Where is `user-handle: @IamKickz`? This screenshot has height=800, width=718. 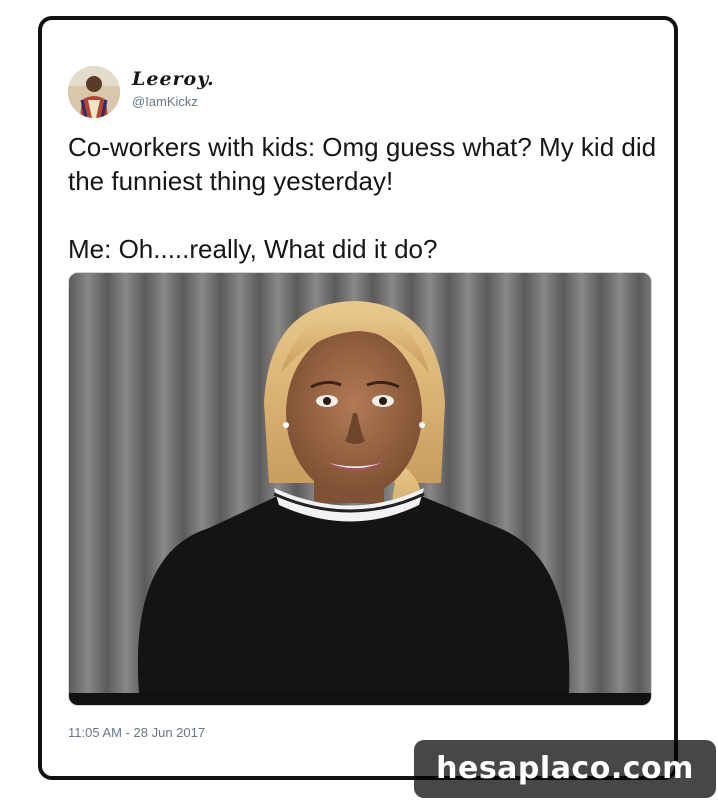
user-handle: @IamKickz is located at coordinates (165, 101).